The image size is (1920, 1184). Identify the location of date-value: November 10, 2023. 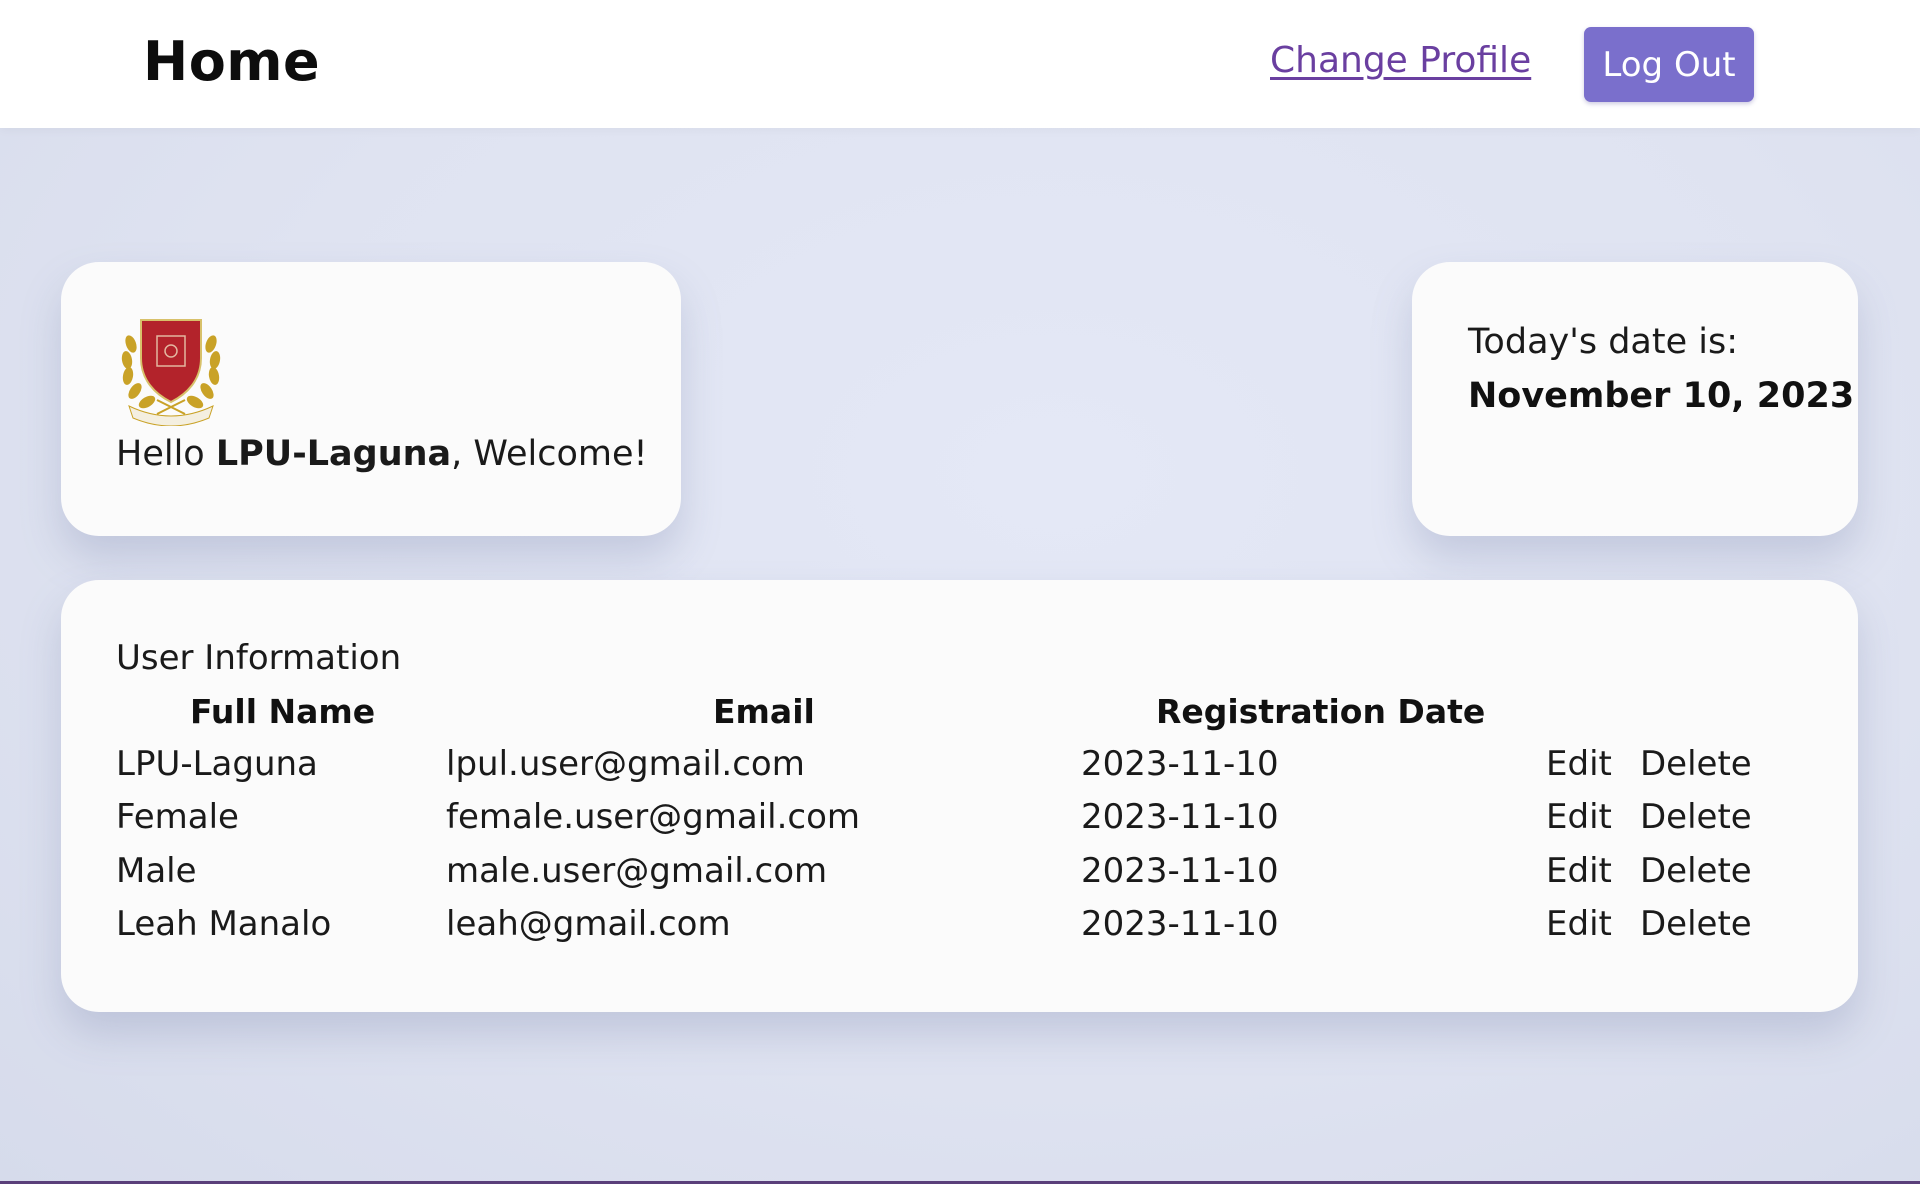
(1661, 396).